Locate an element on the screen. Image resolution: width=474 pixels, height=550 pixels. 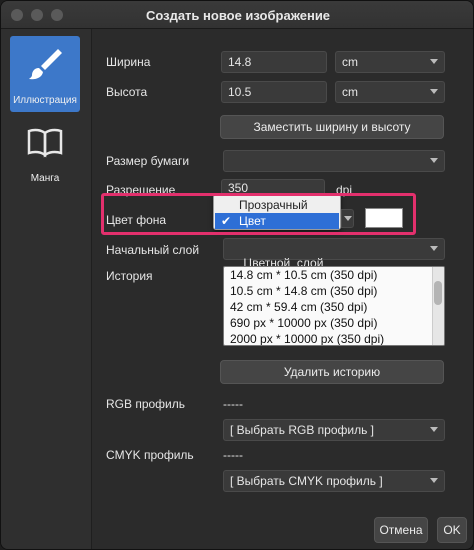
width-unit-select: cm is located at coordinates (390, 62).